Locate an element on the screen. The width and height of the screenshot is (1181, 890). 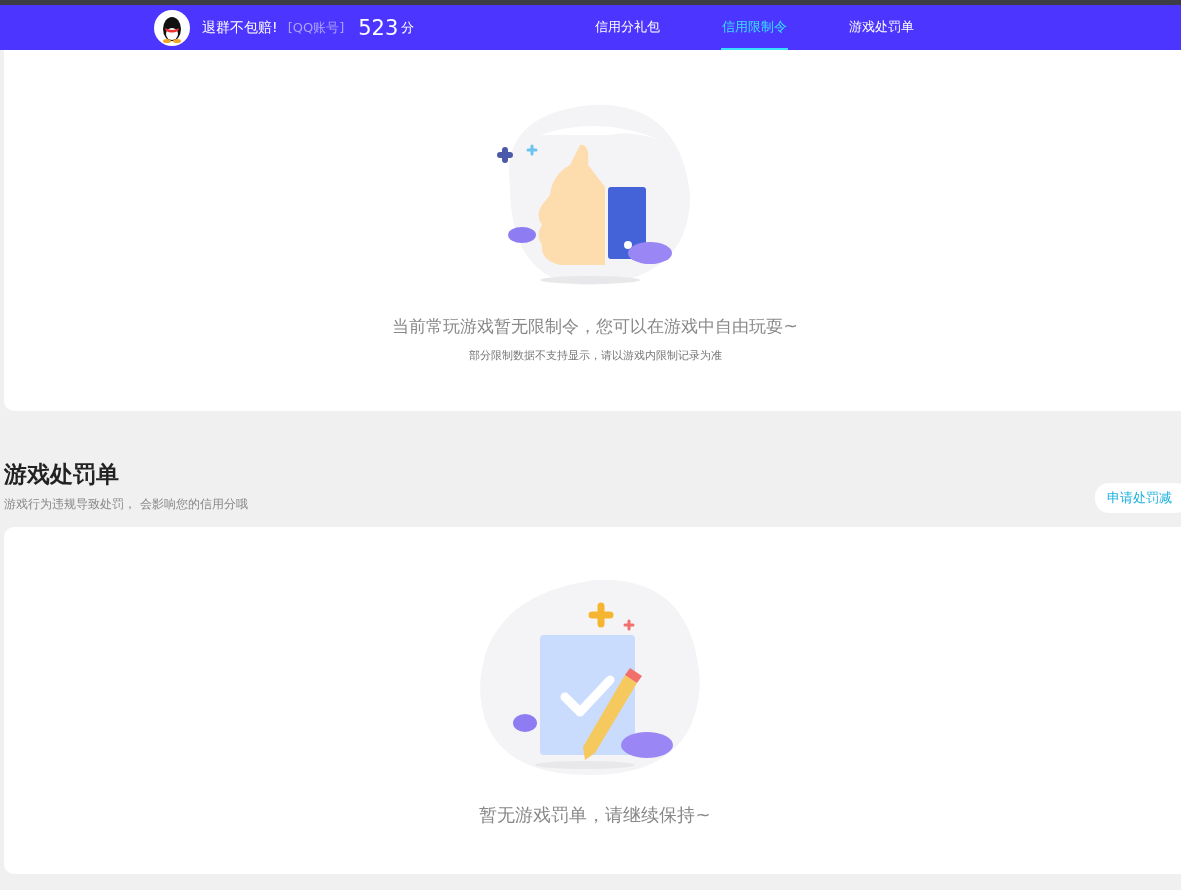
avatar-icon is located at coordinates (172, 27).